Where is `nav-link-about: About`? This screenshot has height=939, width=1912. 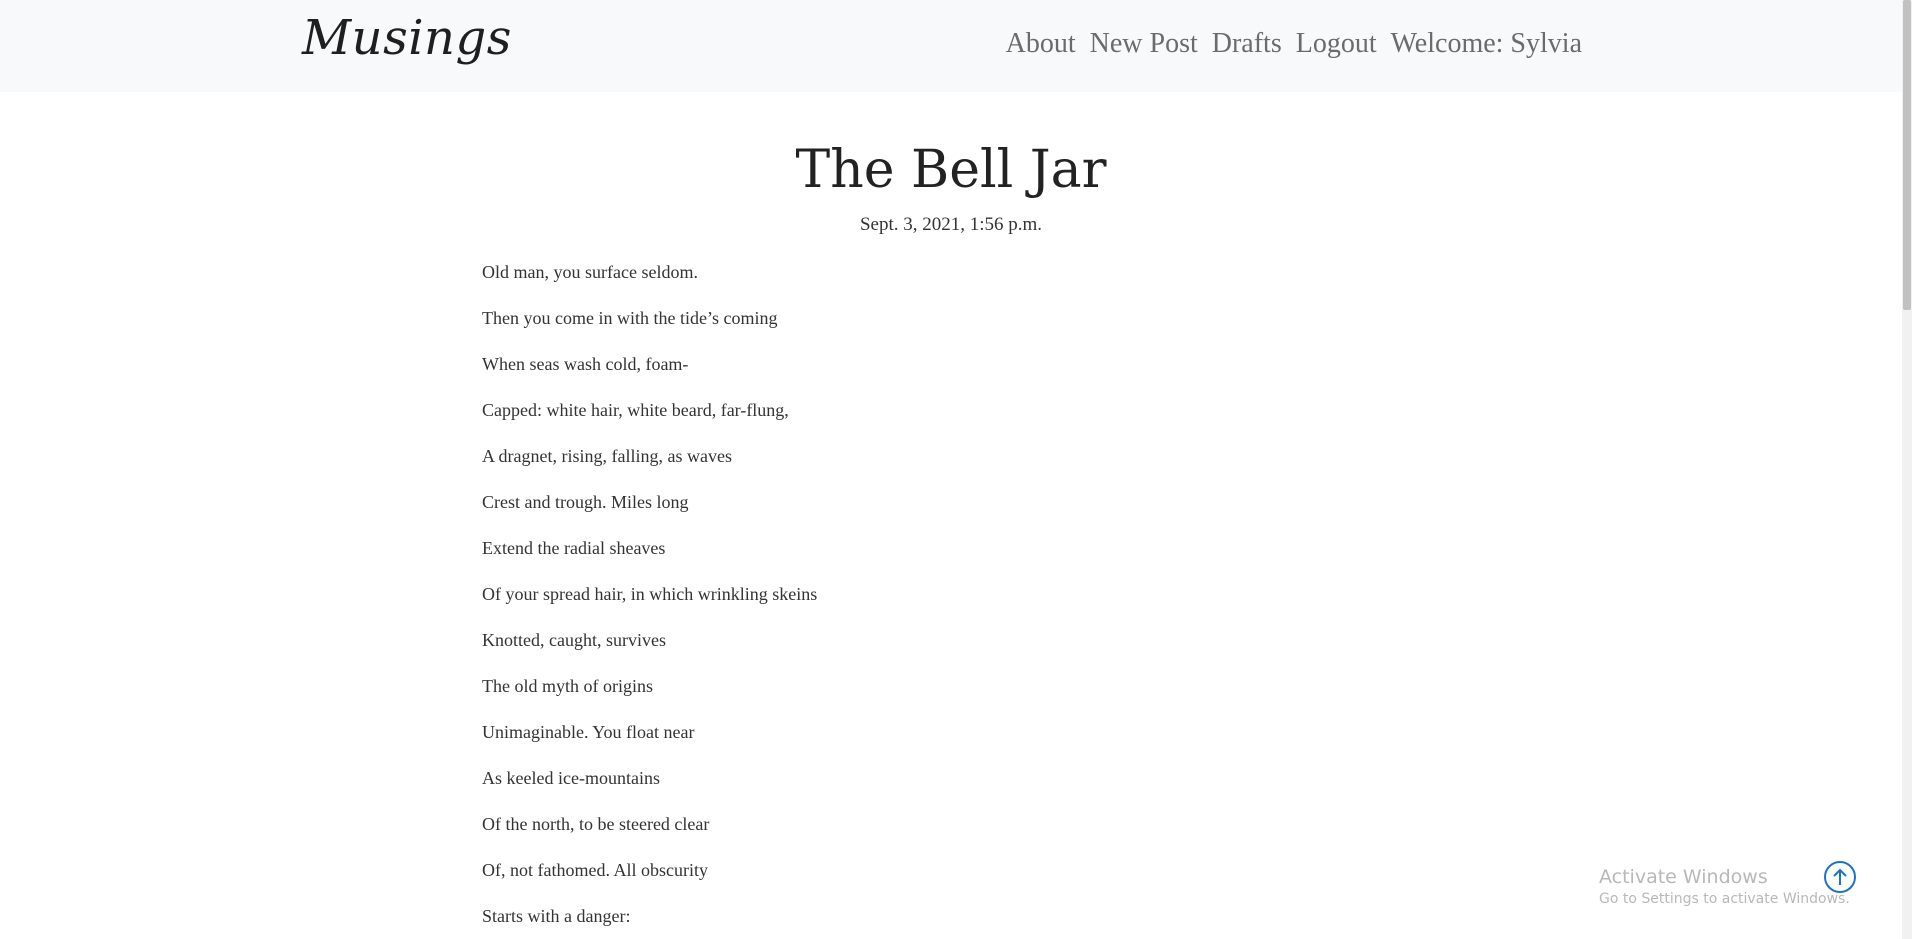 nav-link-about: About is located at coordinates (1041, 44).